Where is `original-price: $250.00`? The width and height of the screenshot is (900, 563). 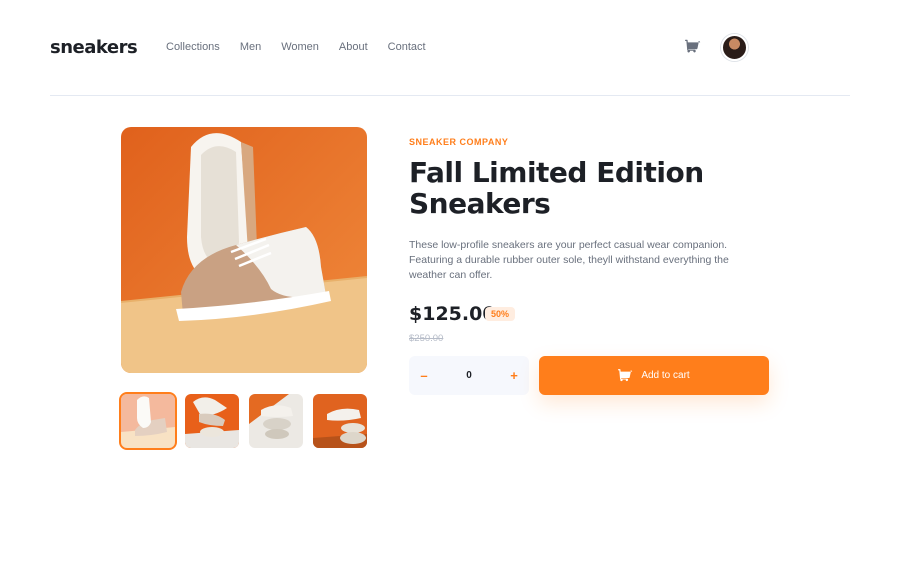
original-price: $250.00 is located at coordinates (426, 338).